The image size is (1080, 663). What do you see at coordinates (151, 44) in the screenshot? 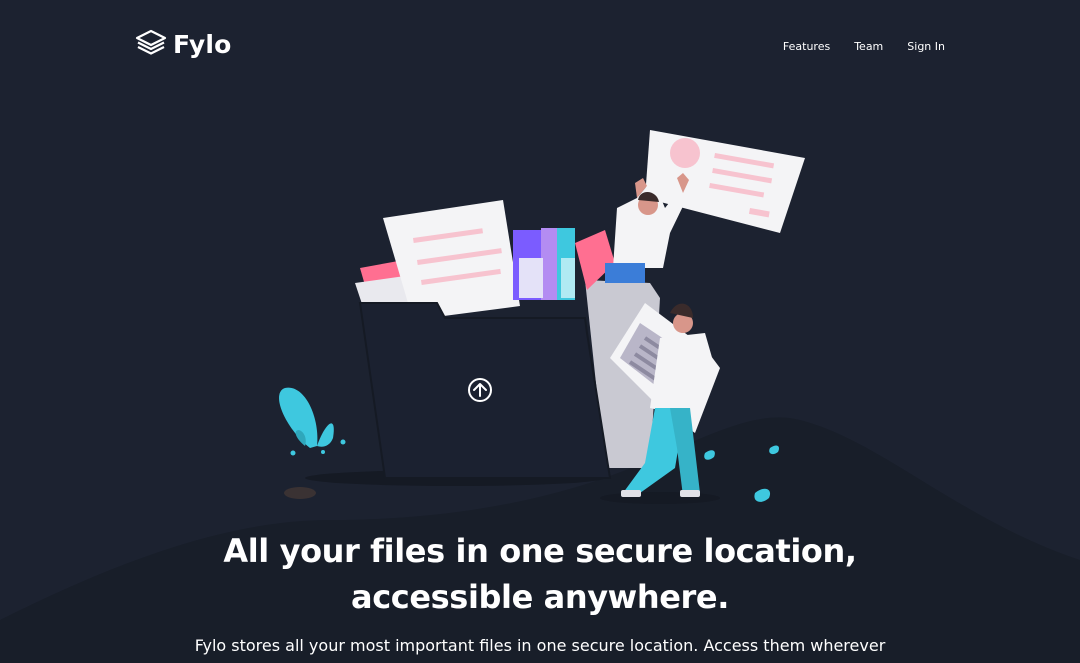
I see `stacked-layers-icon` at bounding box center [151, 44].